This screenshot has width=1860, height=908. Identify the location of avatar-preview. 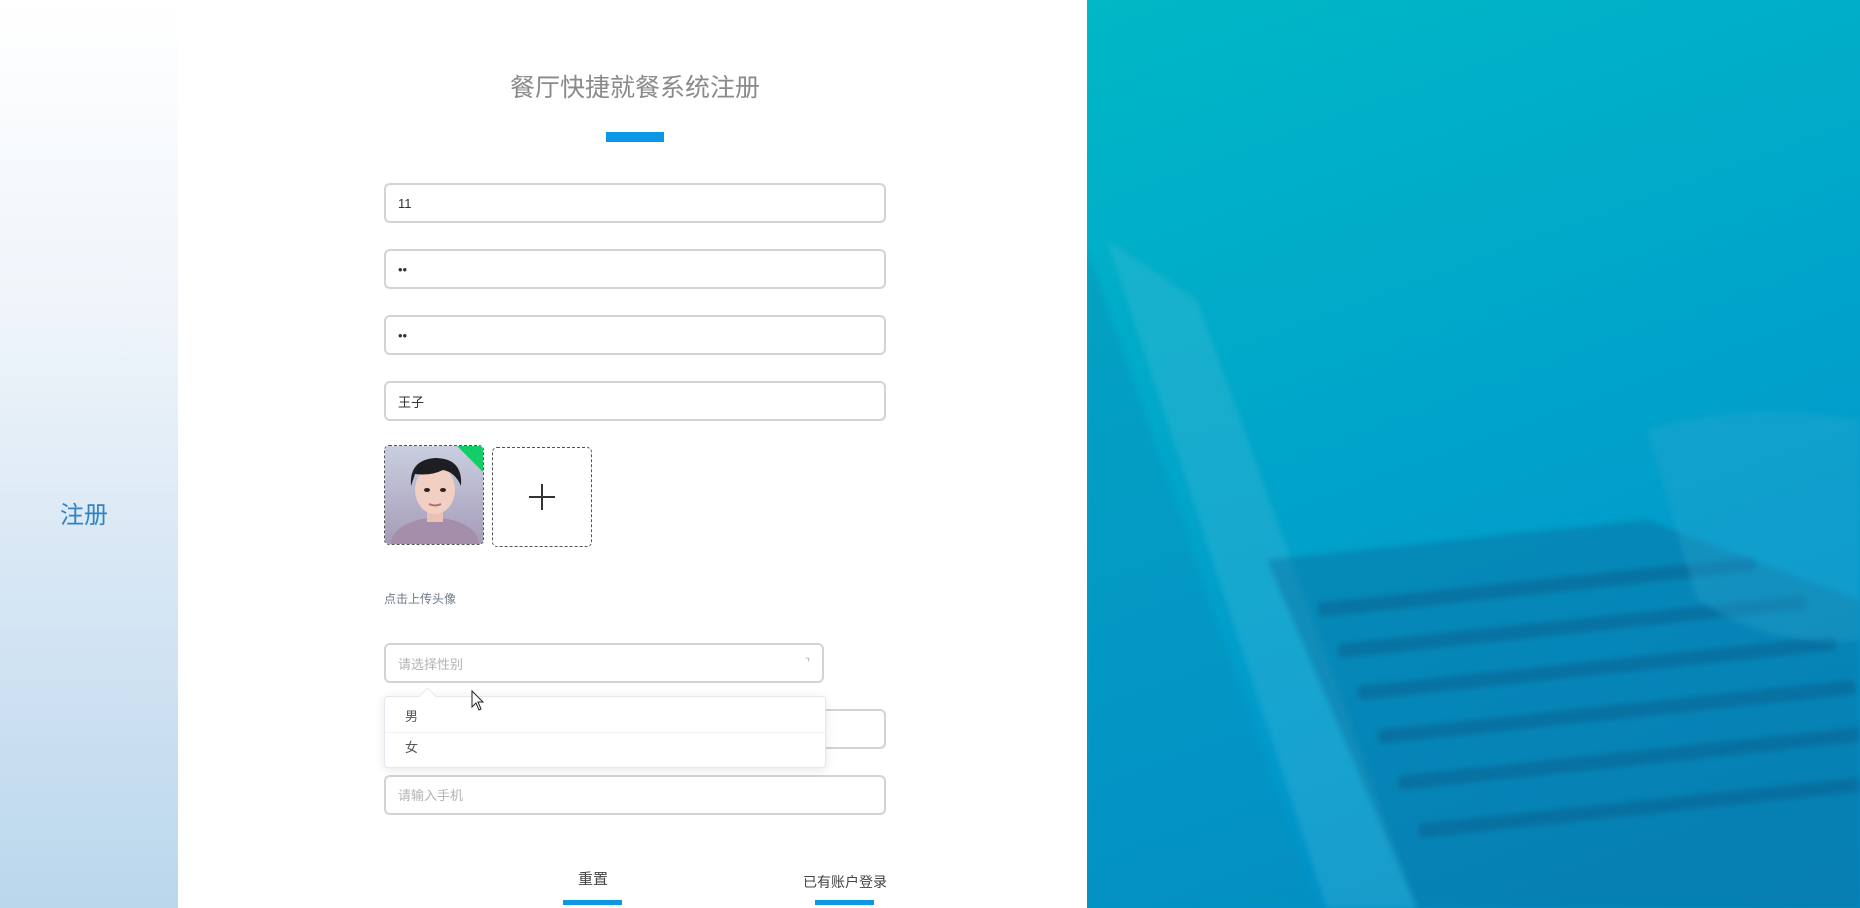
(434, 495).